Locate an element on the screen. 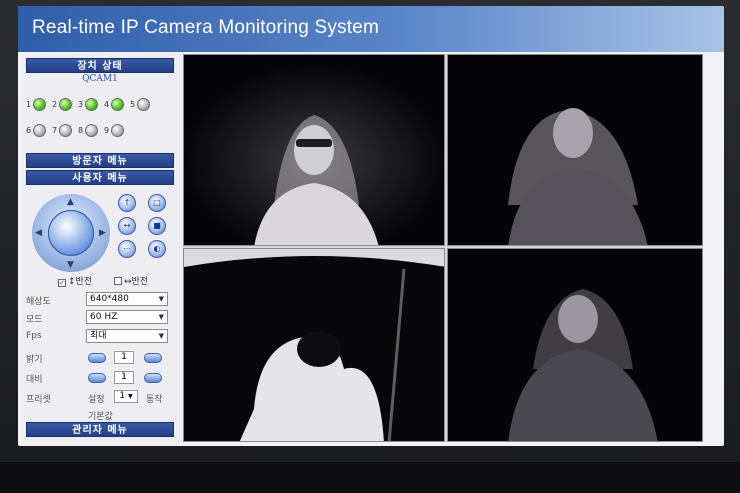  monitor-bezel is located at coordinates (370, 477).